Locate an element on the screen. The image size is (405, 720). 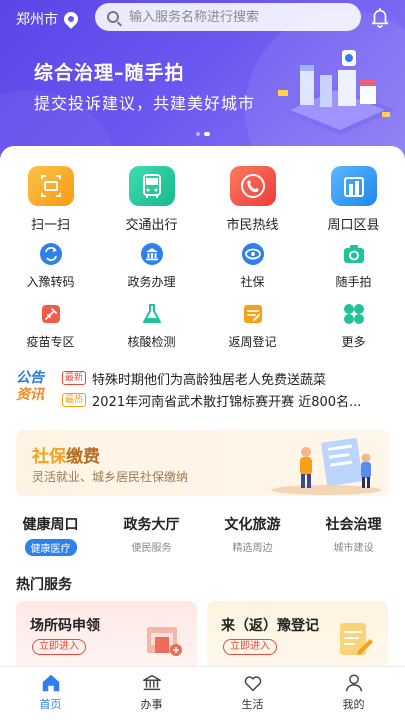
home-icon is located at coordinates (50, 683).